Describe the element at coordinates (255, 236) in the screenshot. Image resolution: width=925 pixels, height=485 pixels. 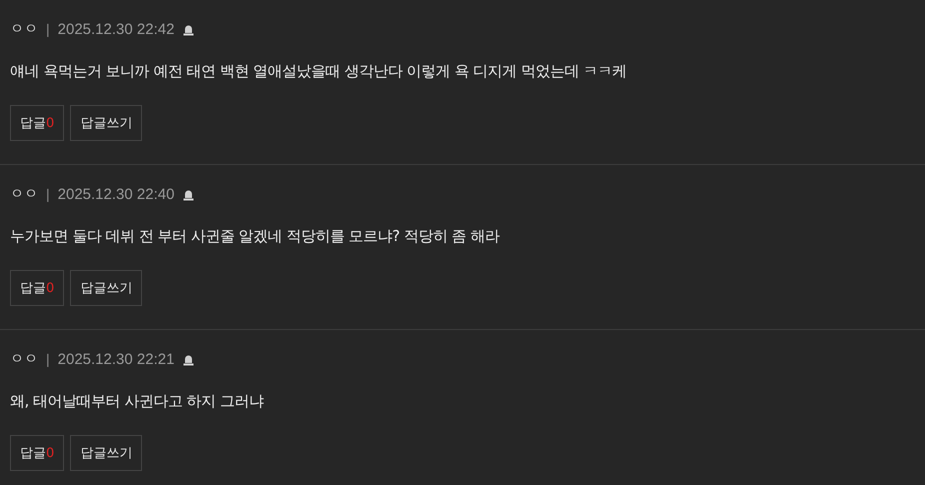
I see `comment-text: 누가보면 둘다 데뷔 전 부터 사귄줄 알겠네 적당히를 모르냐? 적당히 좀 해라` at that location.